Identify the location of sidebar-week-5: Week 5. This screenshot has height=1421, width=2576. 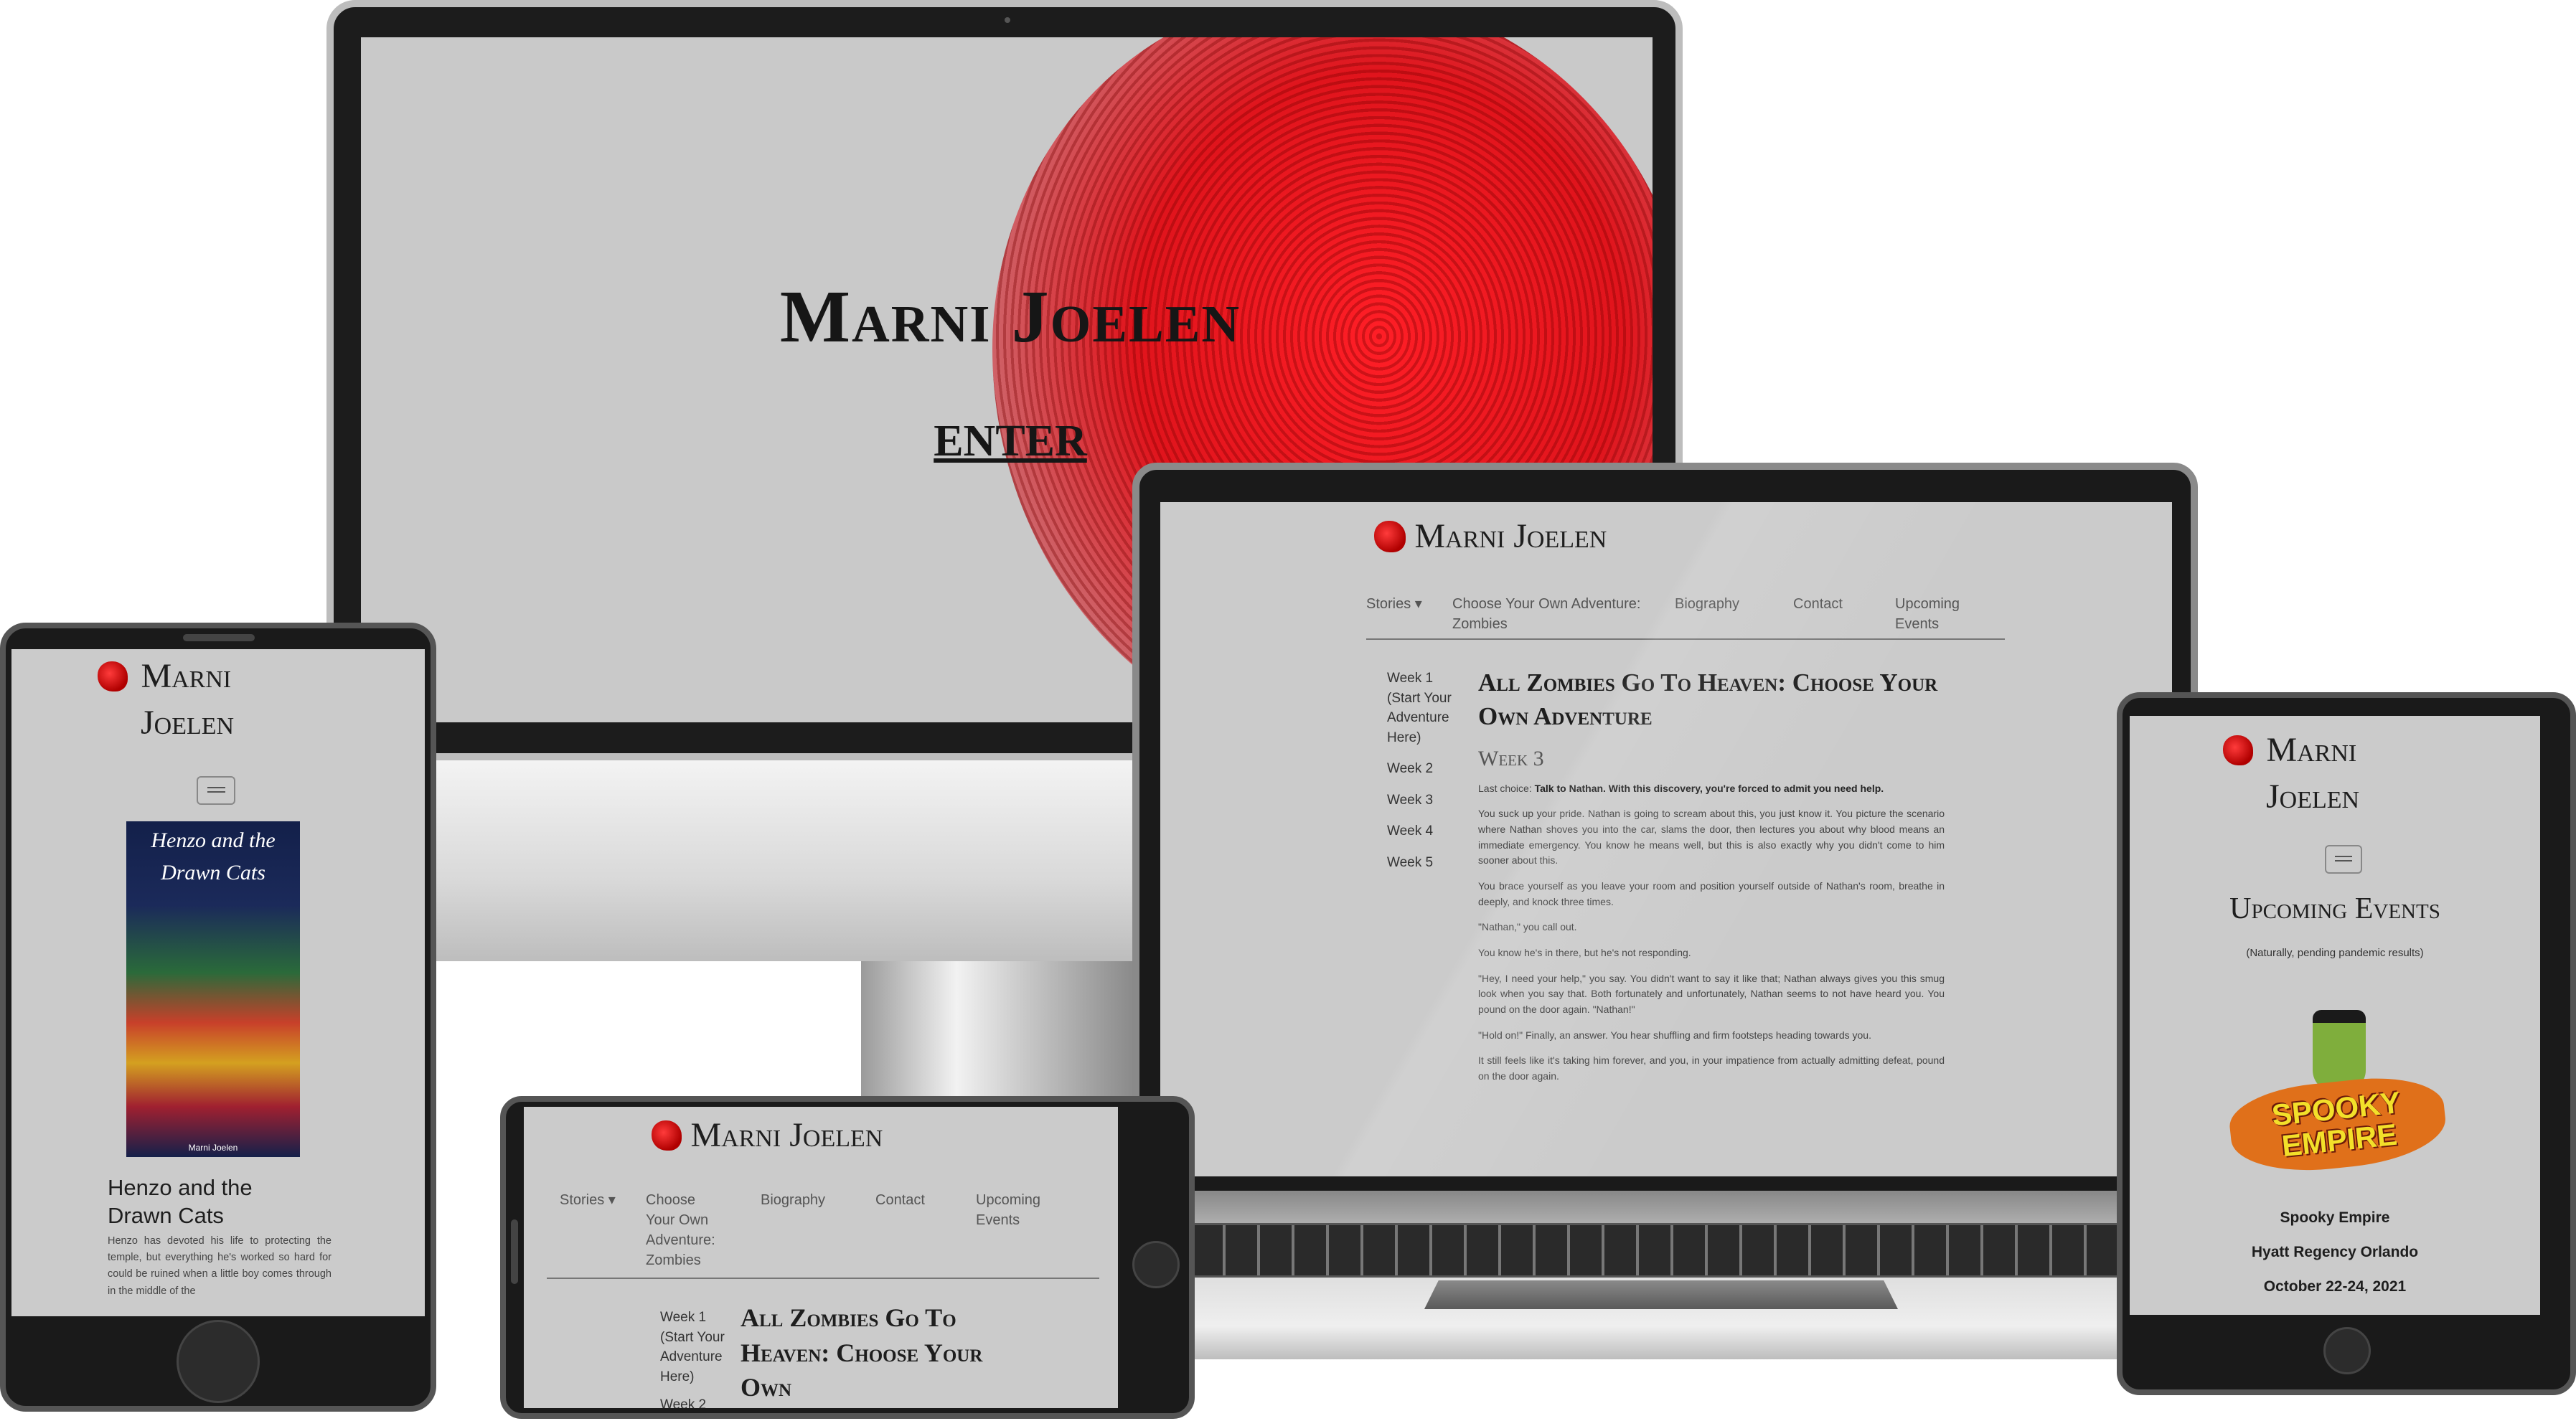
(1423, 863).